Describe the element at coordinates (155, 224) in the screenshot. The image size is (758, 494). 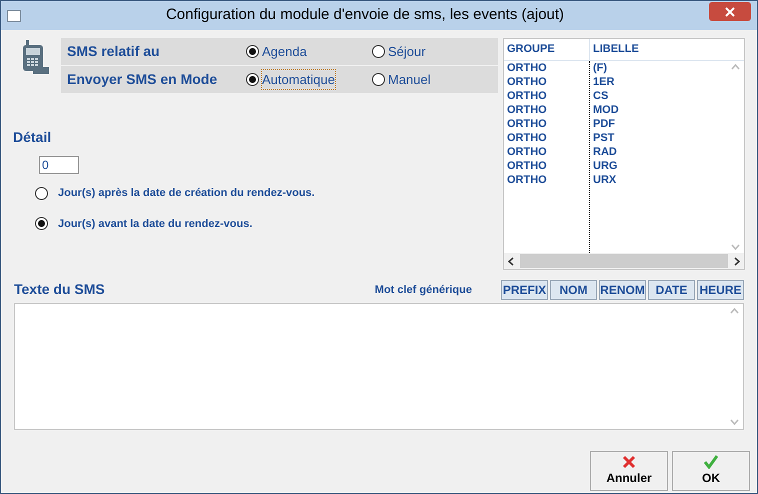
I see `radio-label: Jour(s) avant la date du rendez-vous.` at that location.